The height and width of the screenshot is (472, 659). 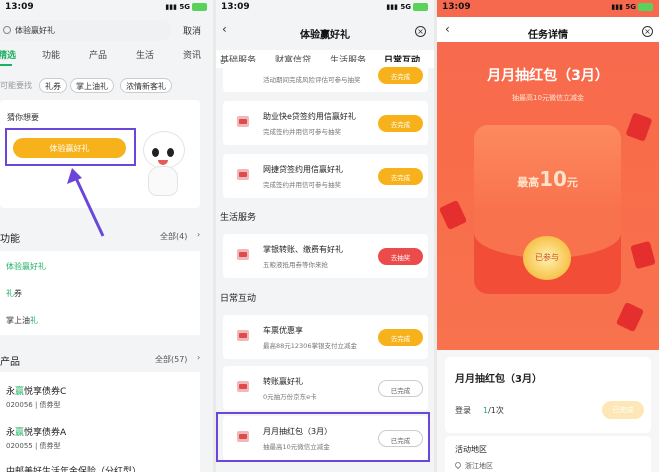 What do you see at coordinates (325, 256) in the screenshot?
I see `task-card: 掌银转账、缴费有好礼 五粮液抵用券等你来抢 去抽奖` at bounding box center [325, 256].